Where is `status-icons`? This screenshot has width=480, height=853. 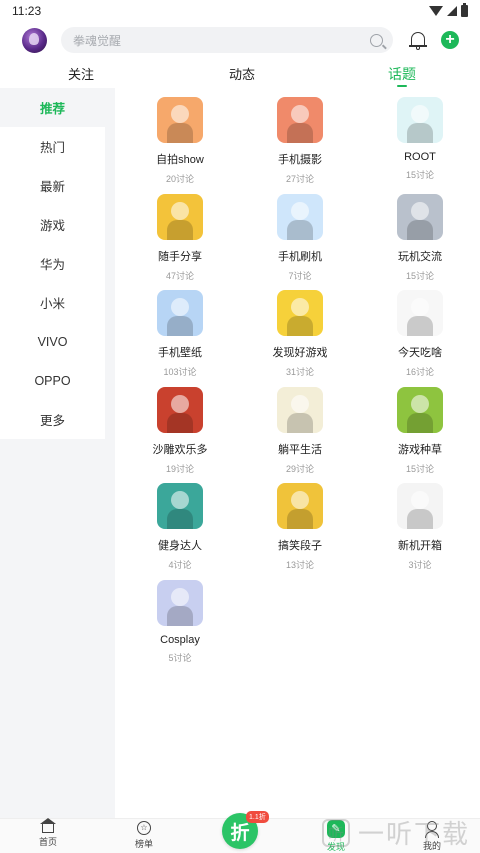
status-icons is located at coordinates (448, 10).